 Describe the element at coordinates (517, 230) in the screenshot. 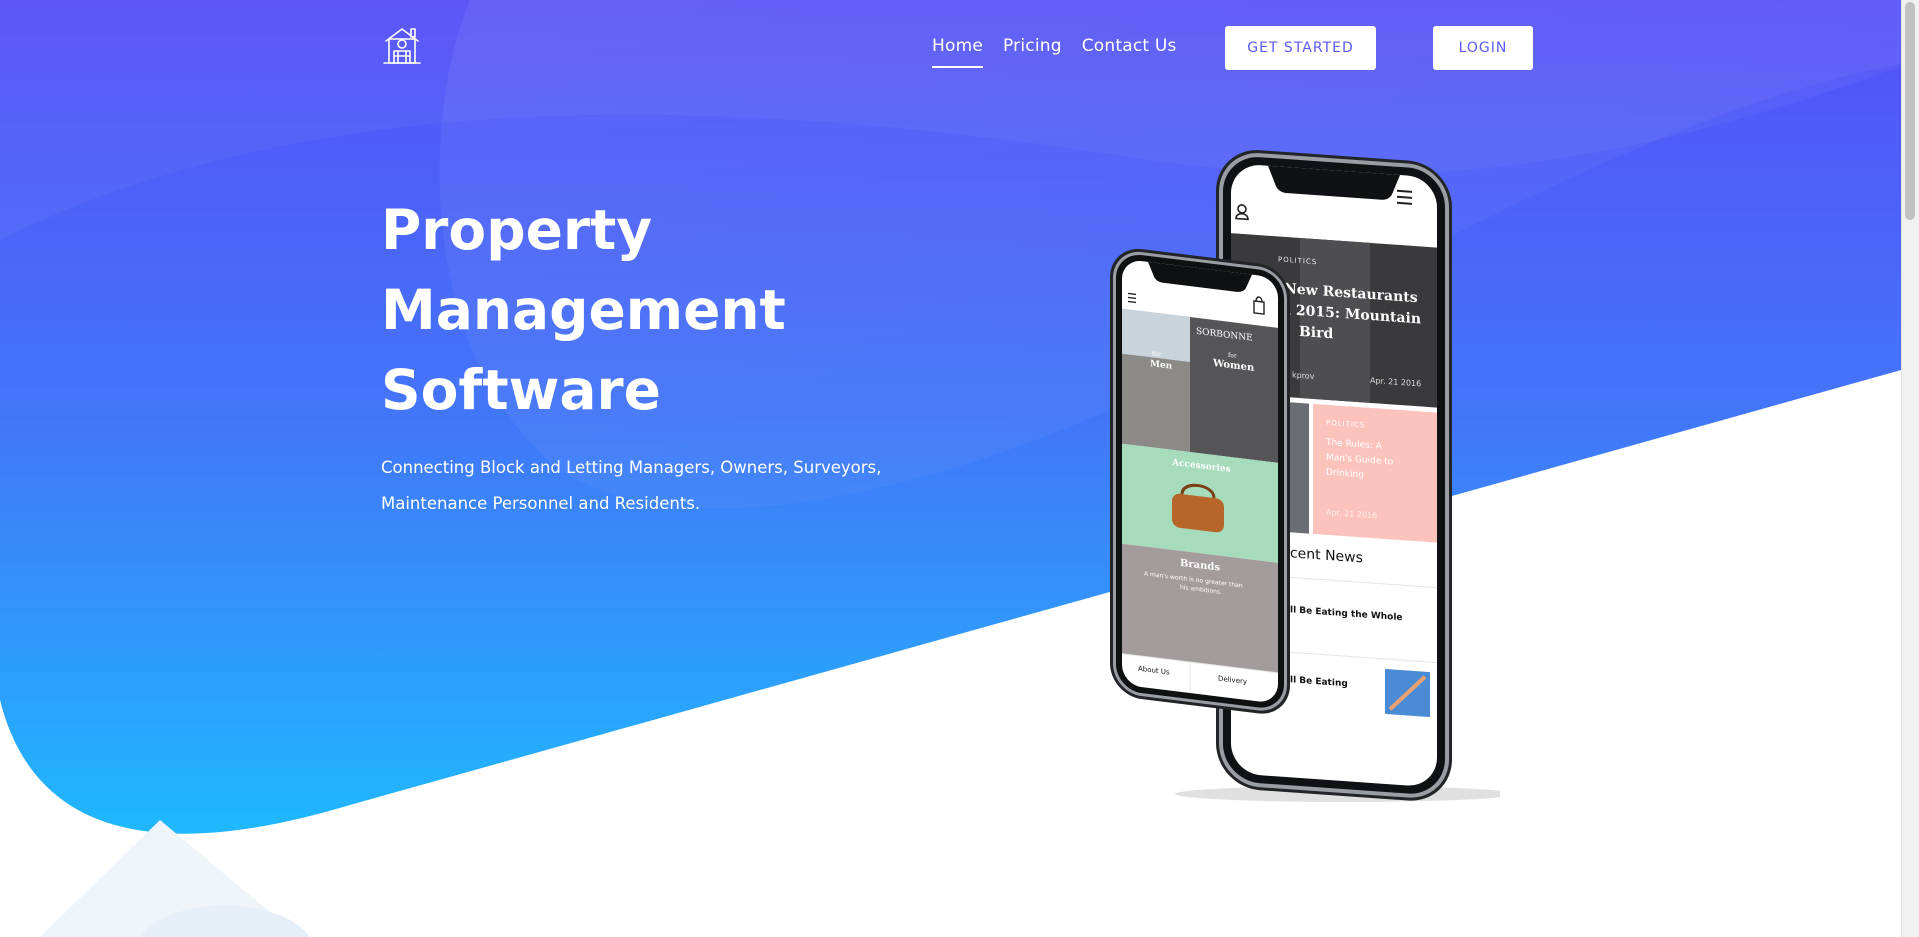

I see `hero-title-line-1: Property` at that location.